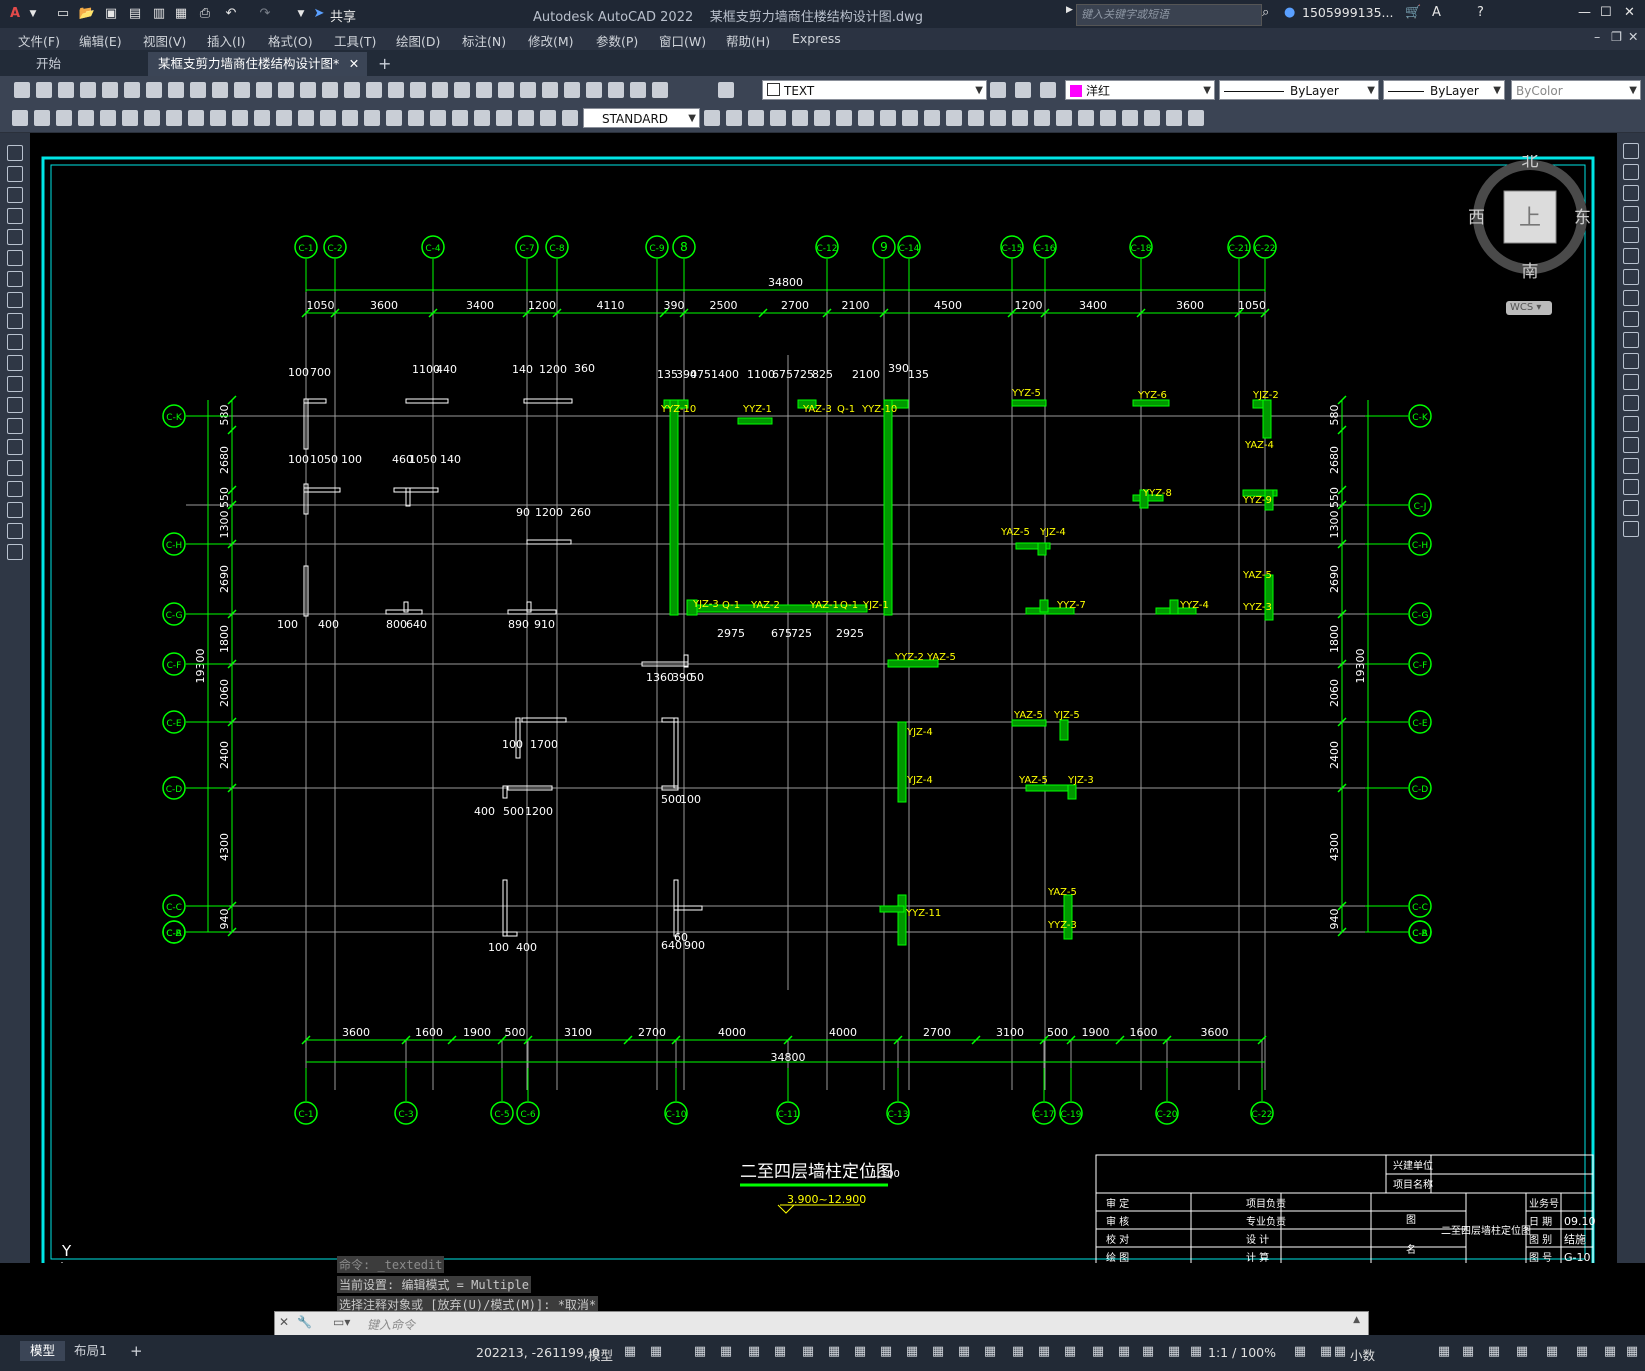  I want to click on status-toggle-icon-10: ▦, so click(912, 1352).